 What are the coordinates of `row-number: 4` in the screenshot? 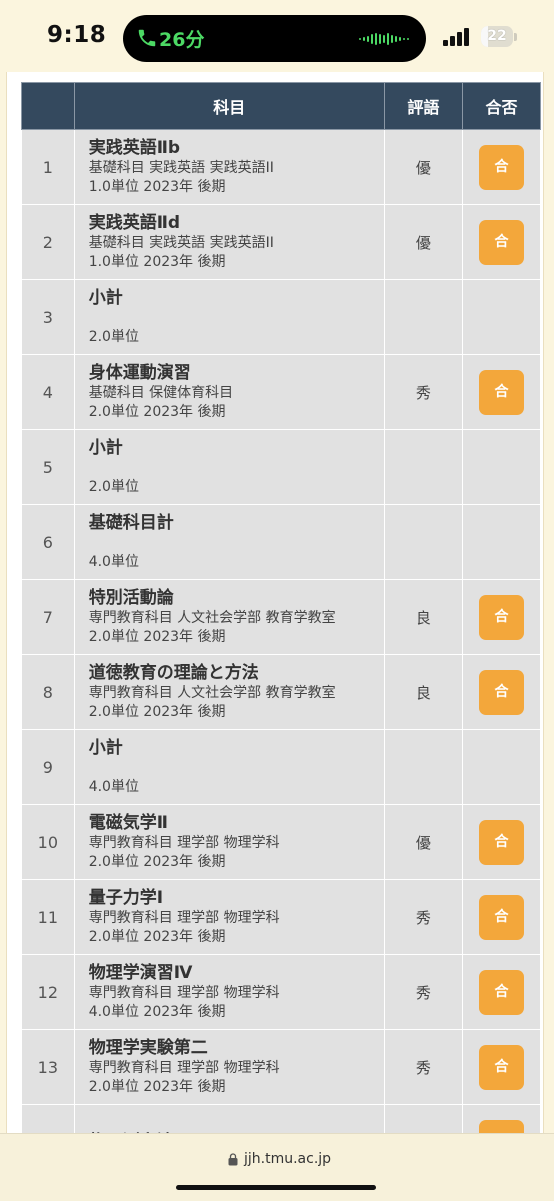 It's located at (48, 392).